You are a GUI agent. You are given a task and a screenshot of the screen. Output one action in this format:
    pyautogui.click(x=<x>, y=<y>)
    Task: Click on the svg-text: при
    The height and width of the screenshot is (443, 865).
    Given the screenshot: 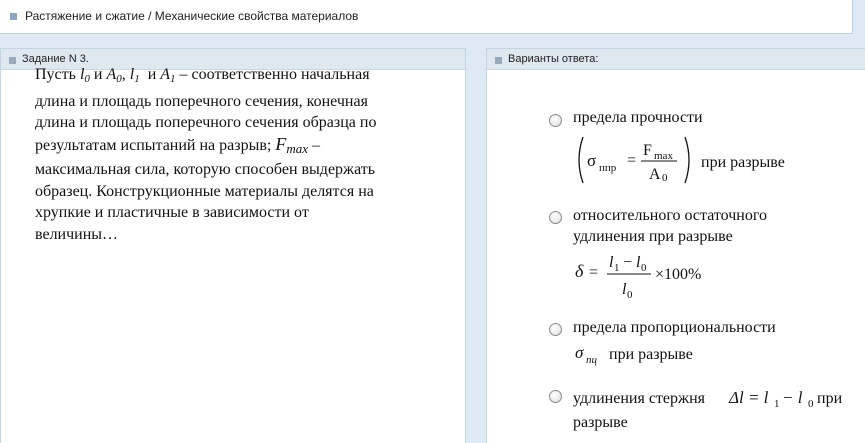 What is the action you would take?
    pyautogui.click(x=830, y=398)
    